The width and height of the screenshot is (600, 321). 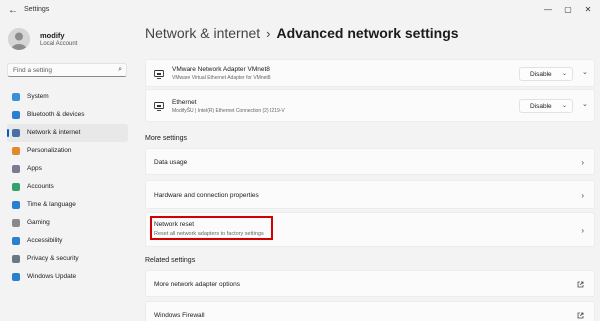 I want to click on refresh-icon, so click(x=16, y=277).